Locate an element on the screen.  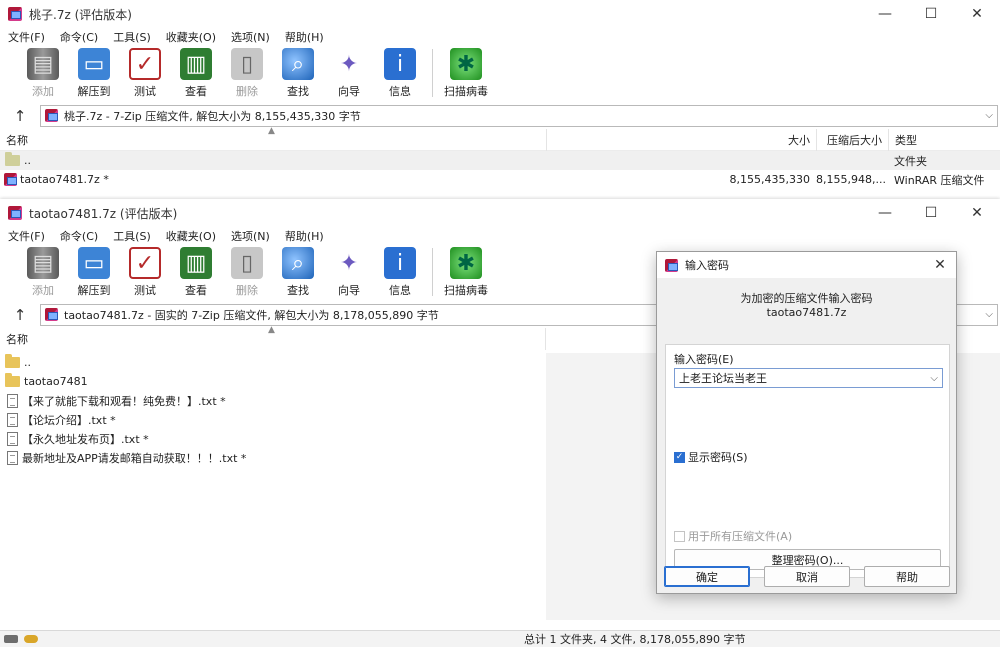
use-for-all-checkbox: 用于所有压缩文件(A) is located at coordinates (733, 536).